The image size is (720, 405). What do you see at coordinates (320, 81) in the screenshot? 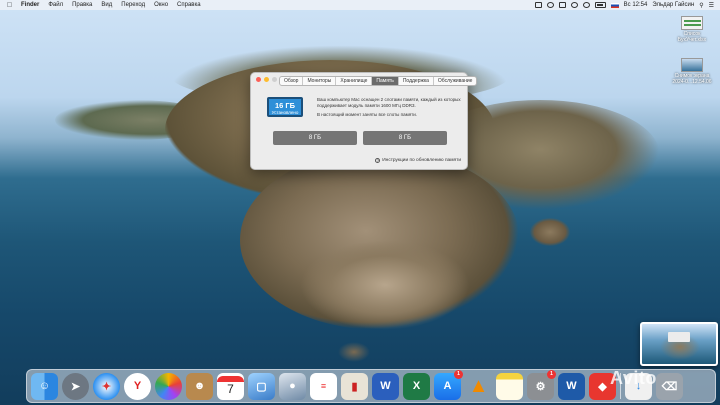
I see `tab-displays: Мониторы` at bounding box center [320, 81].